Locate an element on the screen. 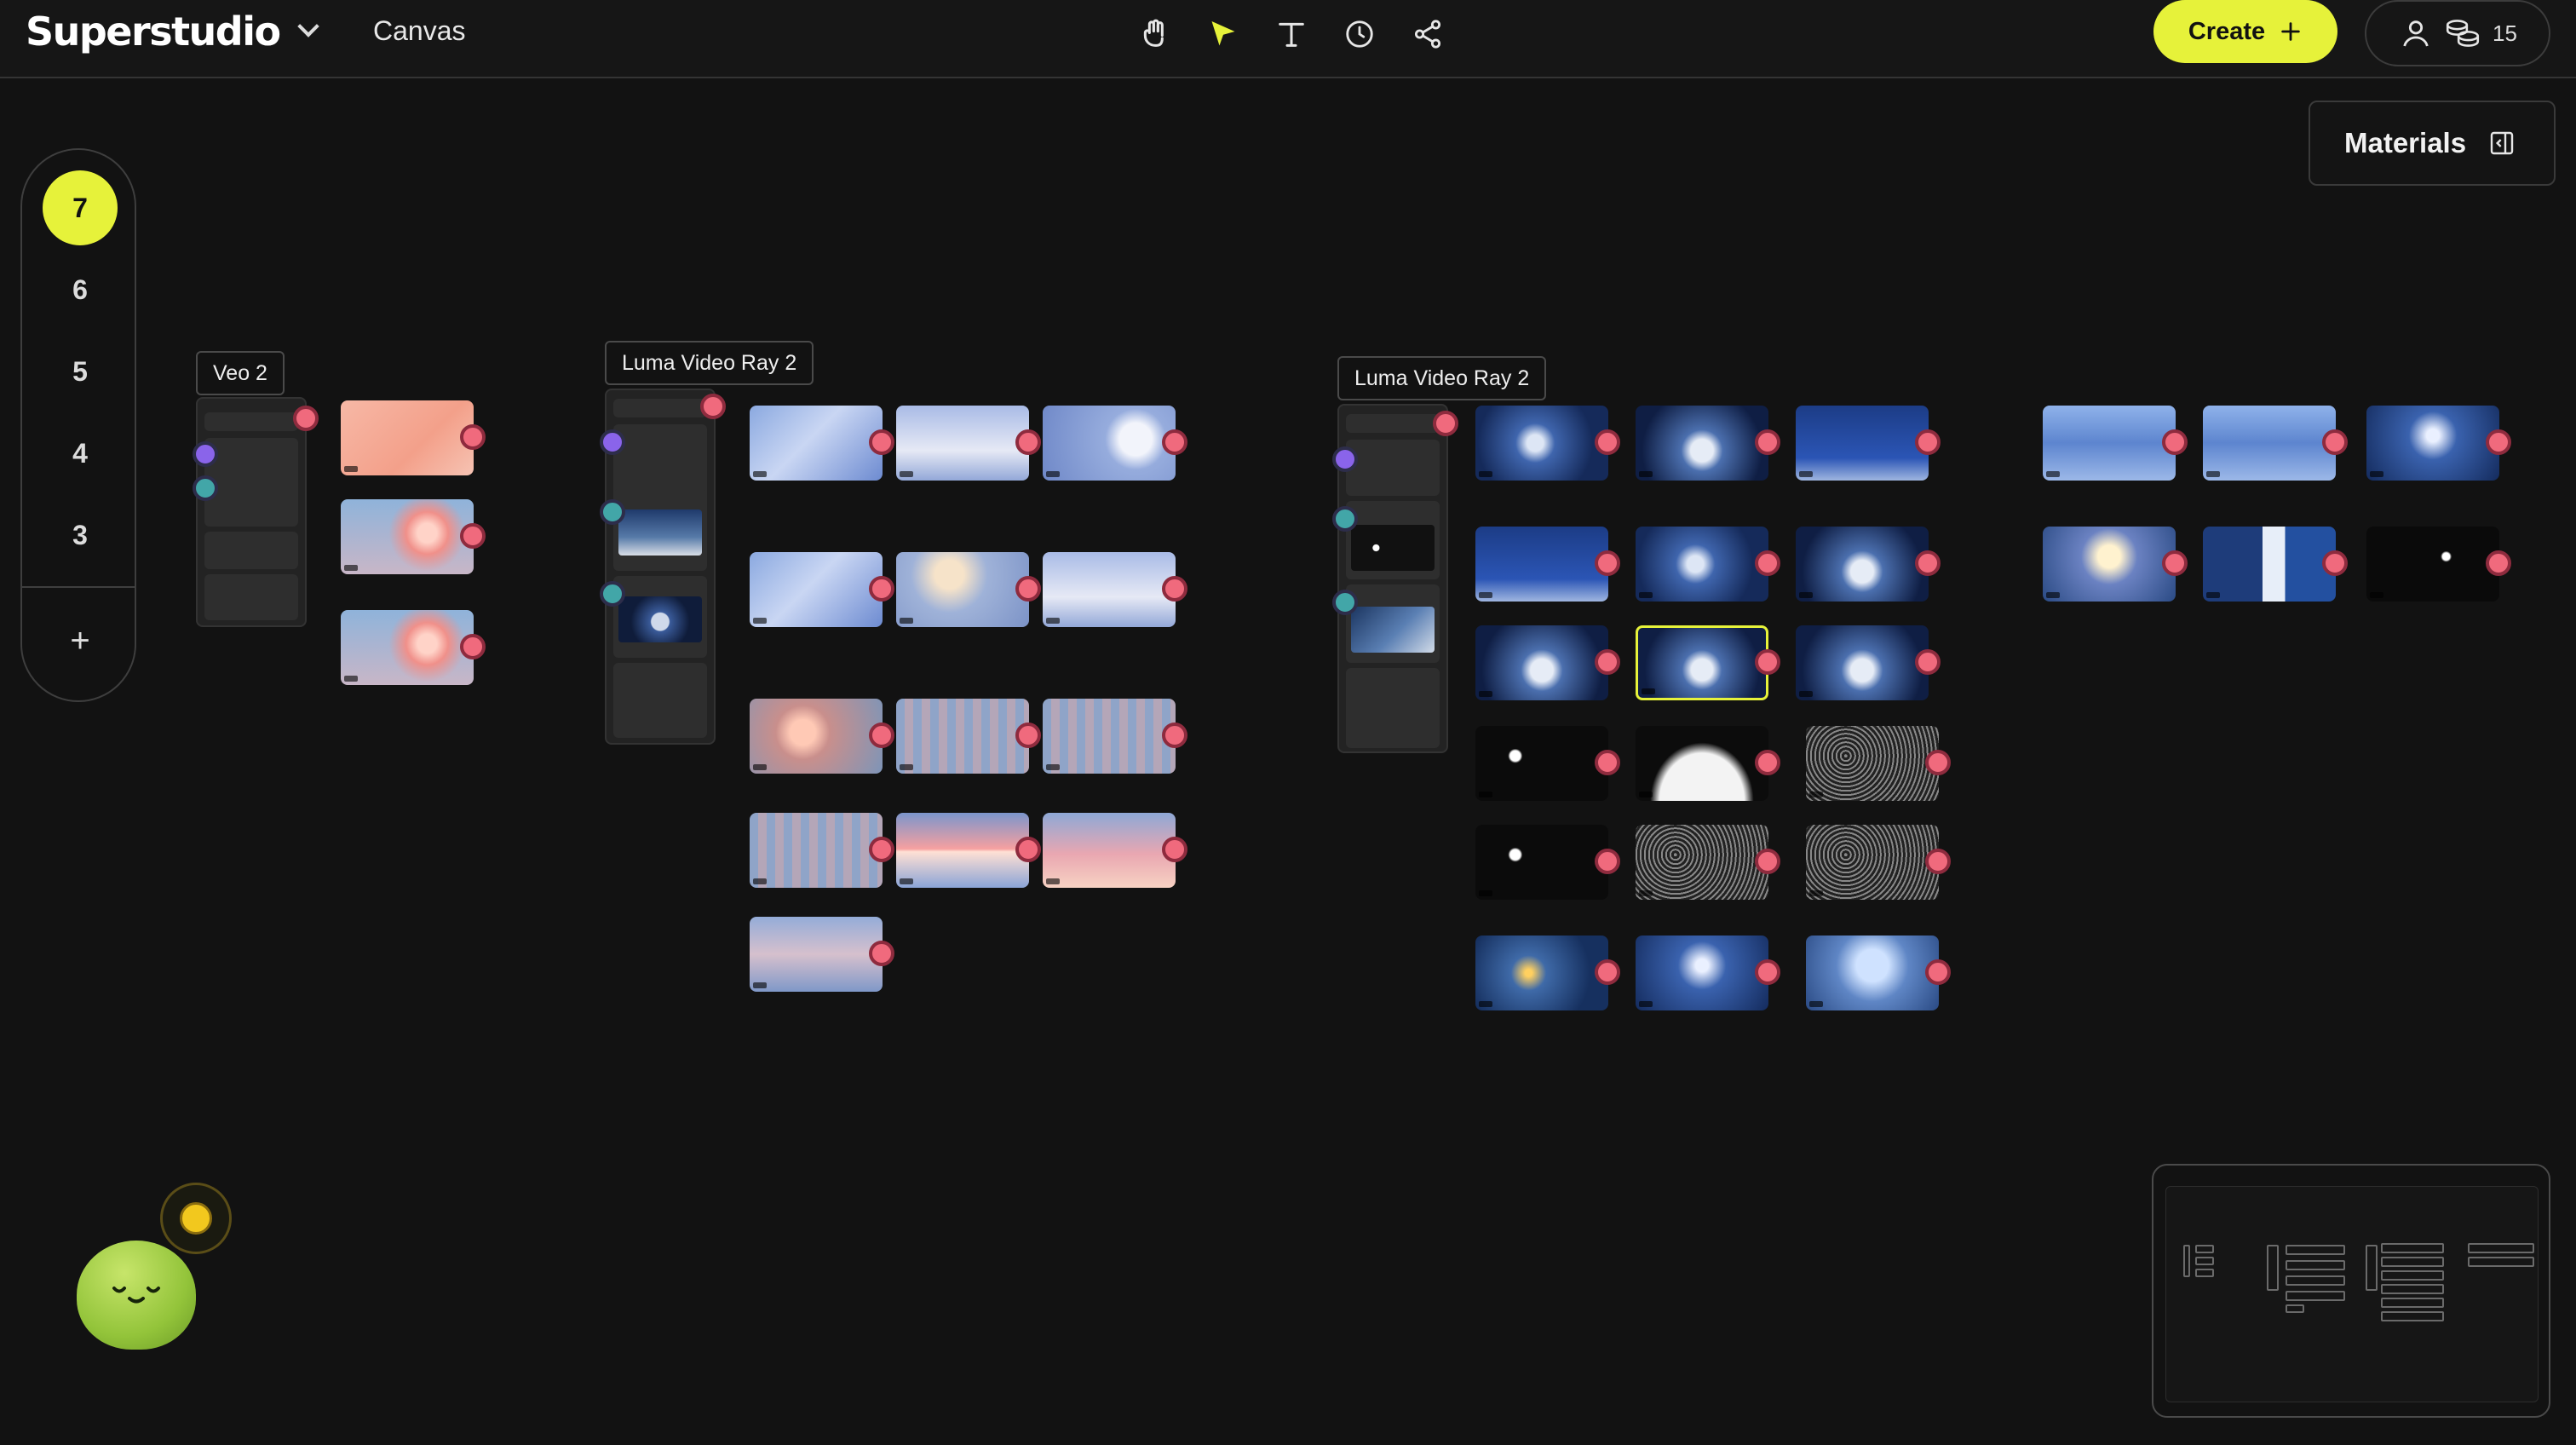  end-frame-input-port is located at coordinates (613, 594).